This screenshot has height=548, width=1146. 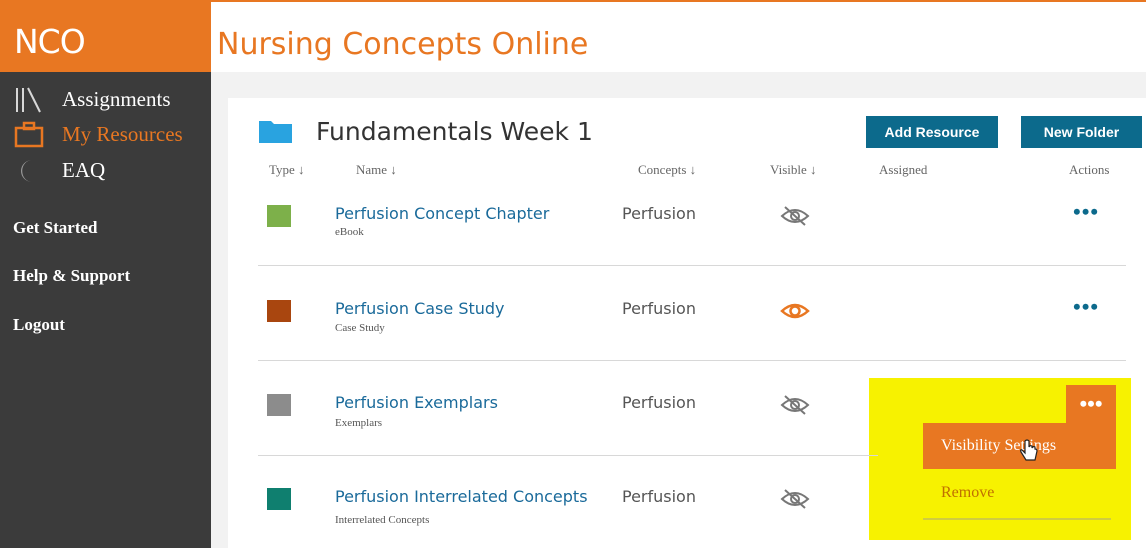 I want to click on menu-item-label: Remove, so click(x=968, y=492).